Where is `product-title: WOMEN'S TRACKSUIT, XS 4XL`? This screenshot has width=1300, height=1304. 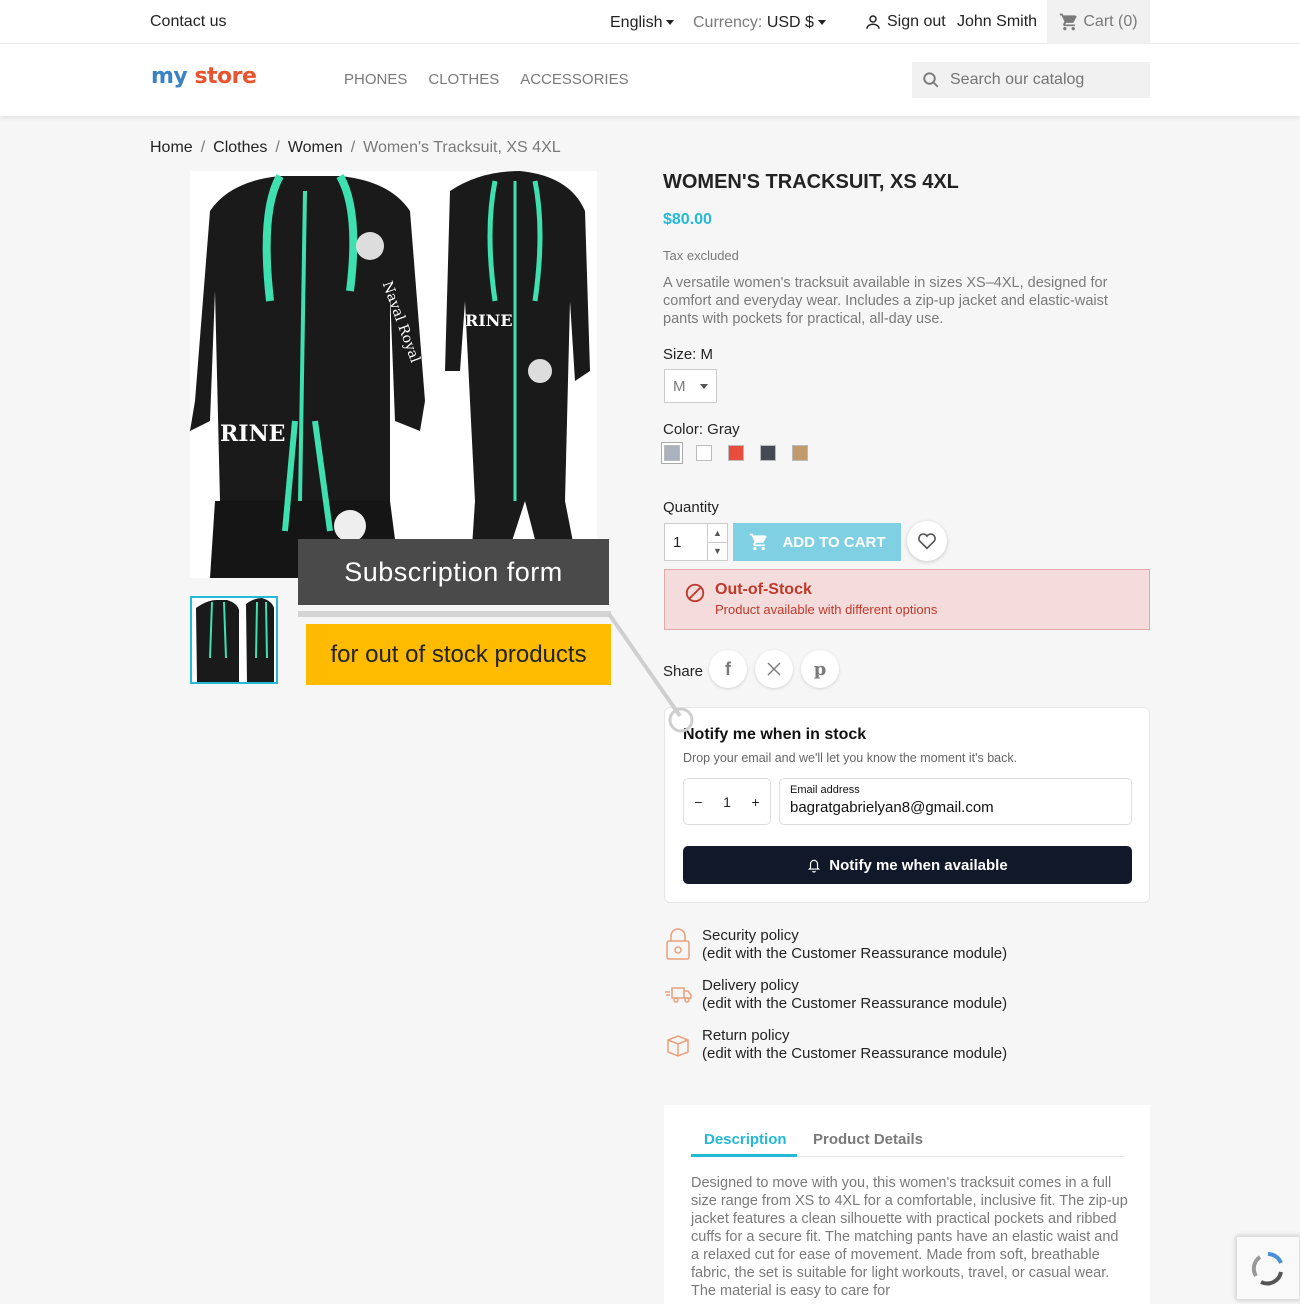 product-title: WOMEN'S TRACKSUIT, XS 4XL is located at coordinates (811, 182).